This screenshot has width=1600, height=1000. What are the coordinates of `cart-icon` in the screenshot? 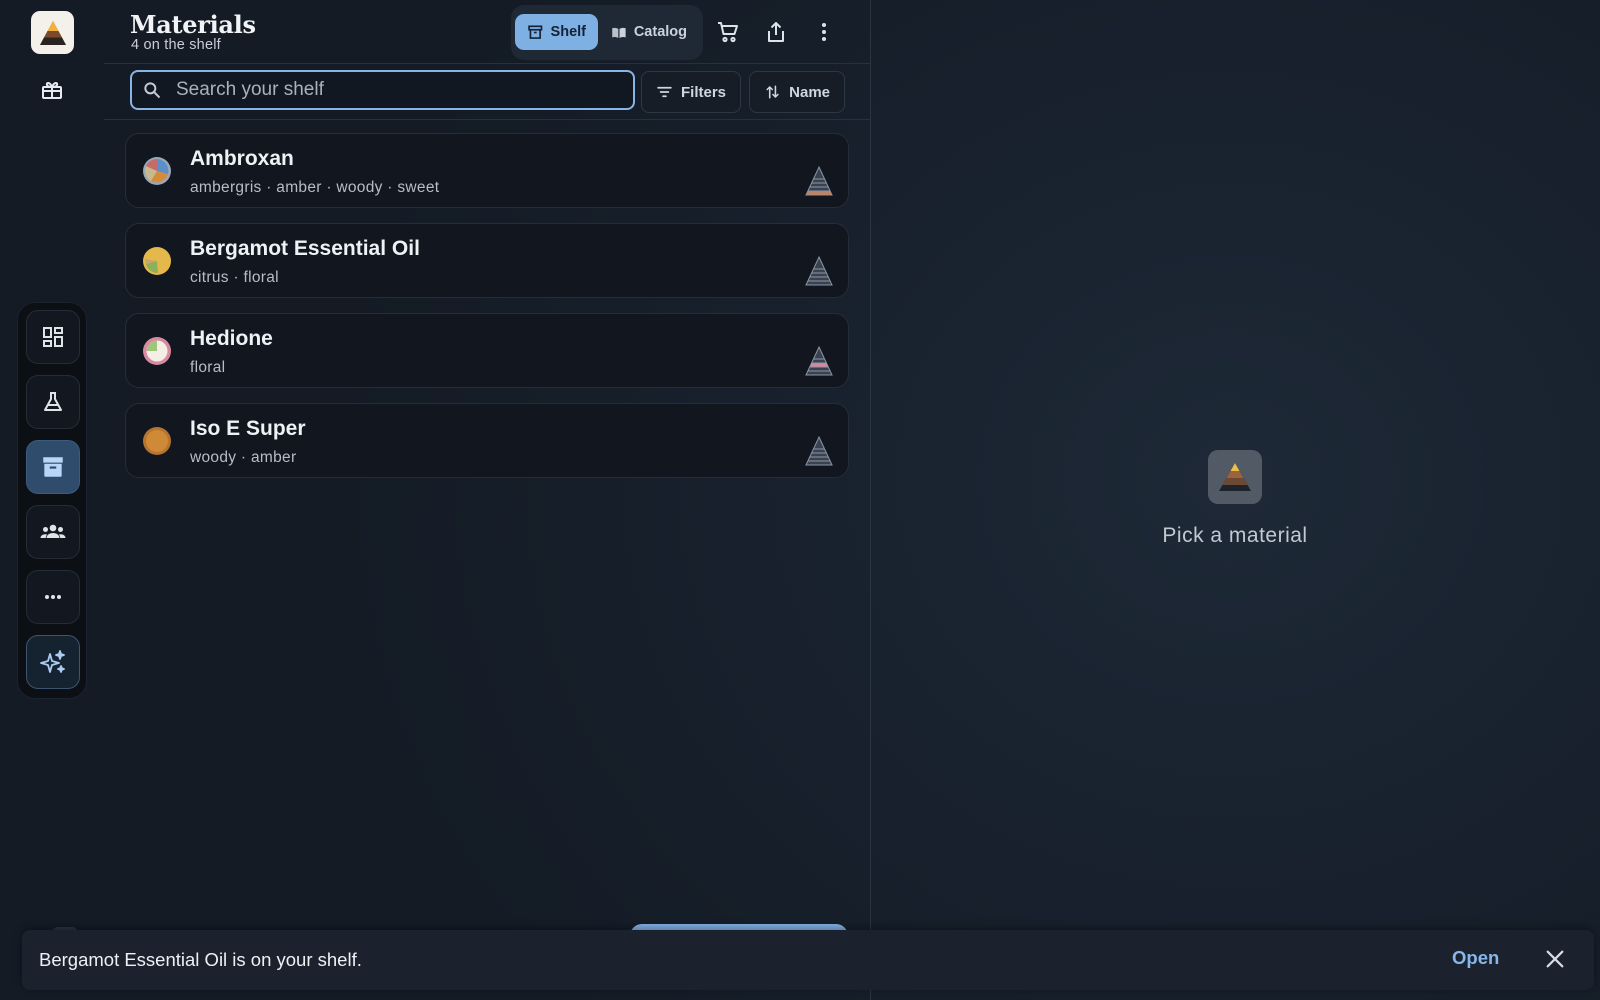 It's located at (728, 32).